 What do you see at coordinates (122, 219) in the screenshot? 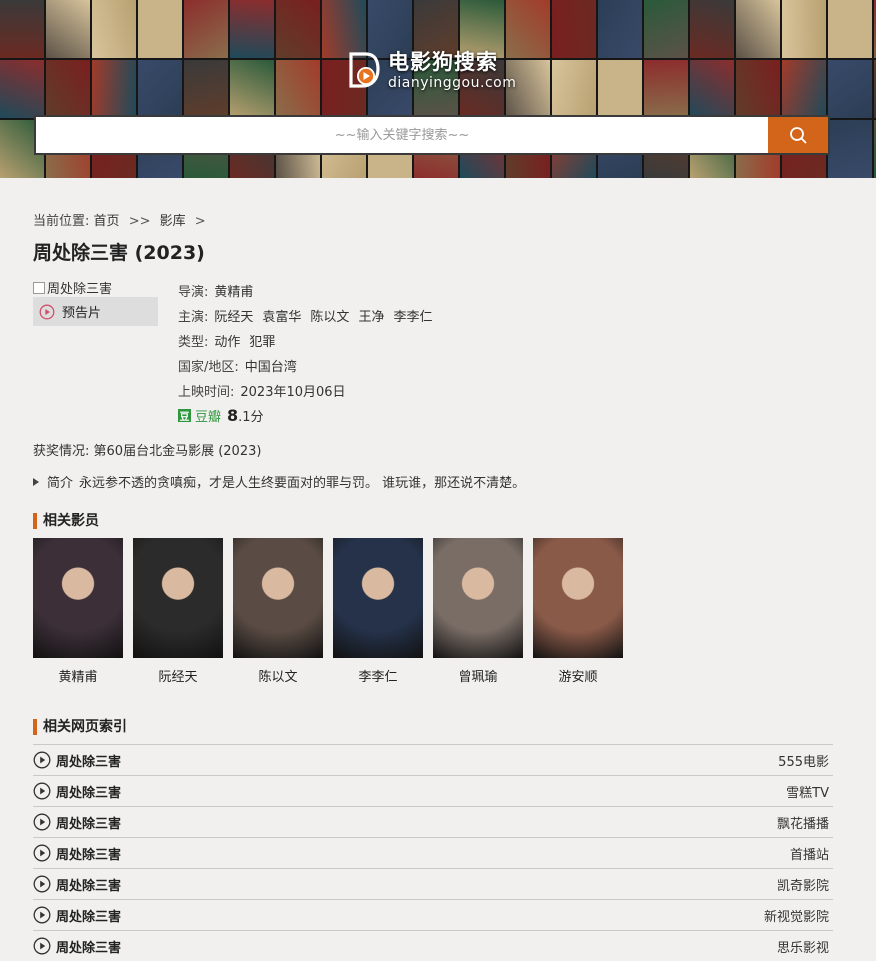
I see `breadcrumb: 当前位置: 首页 >> 影库 >` at bounding box center [122, 219].